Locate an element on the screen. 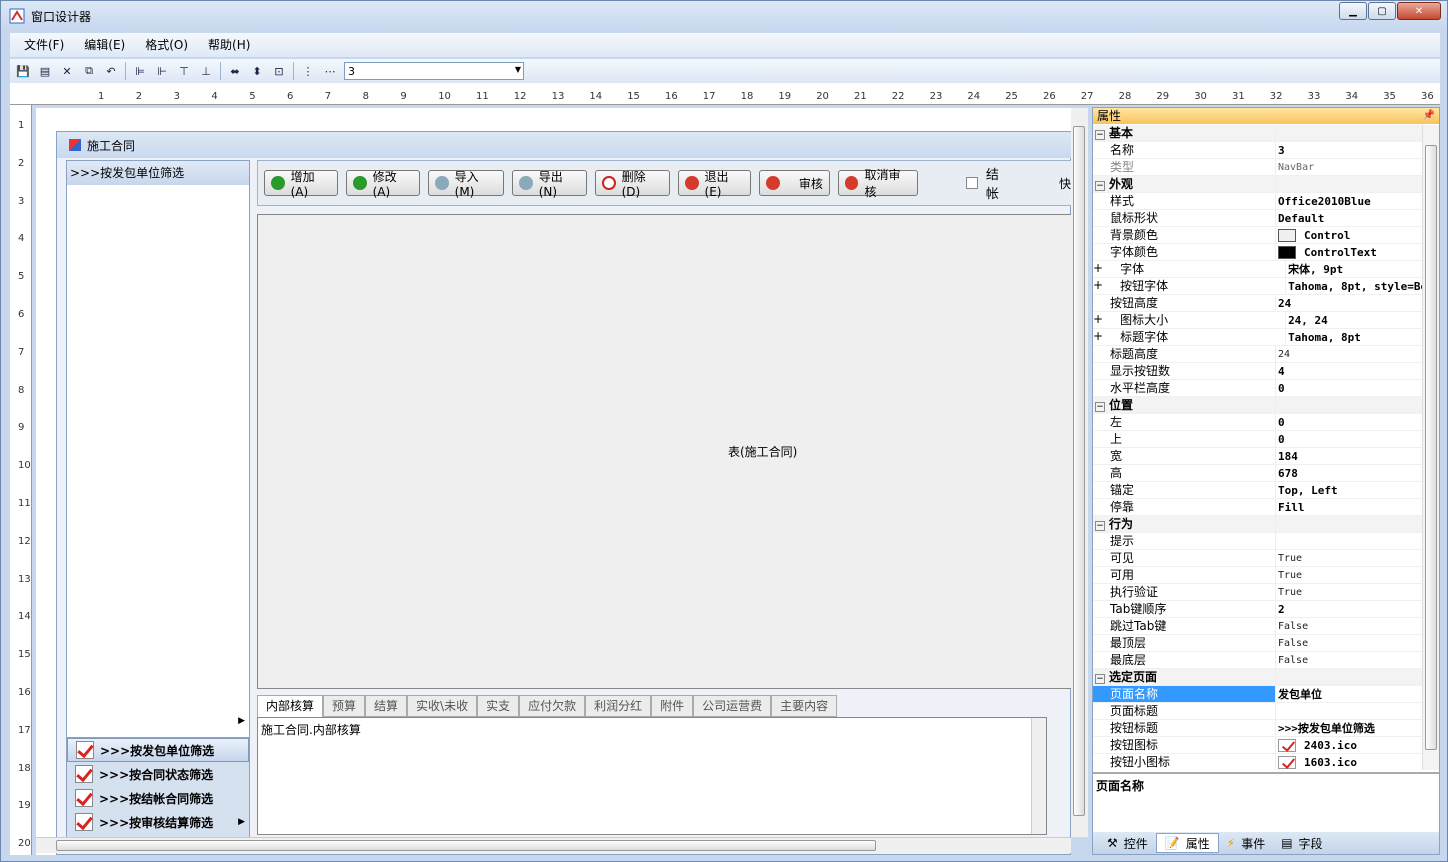 The width and height of the screenshot is (1448, 862). save-icon: 💾 is located at coordinates (23, 71).